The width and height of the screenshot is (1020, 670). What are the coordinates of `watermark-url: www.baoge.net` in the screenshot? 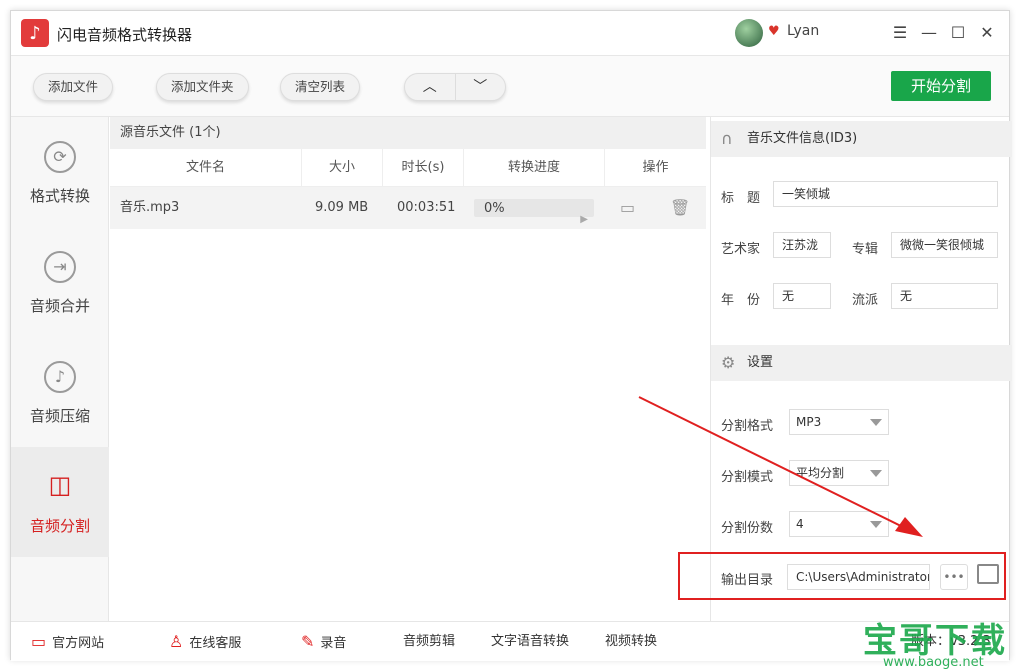 It's located at (933, 662).